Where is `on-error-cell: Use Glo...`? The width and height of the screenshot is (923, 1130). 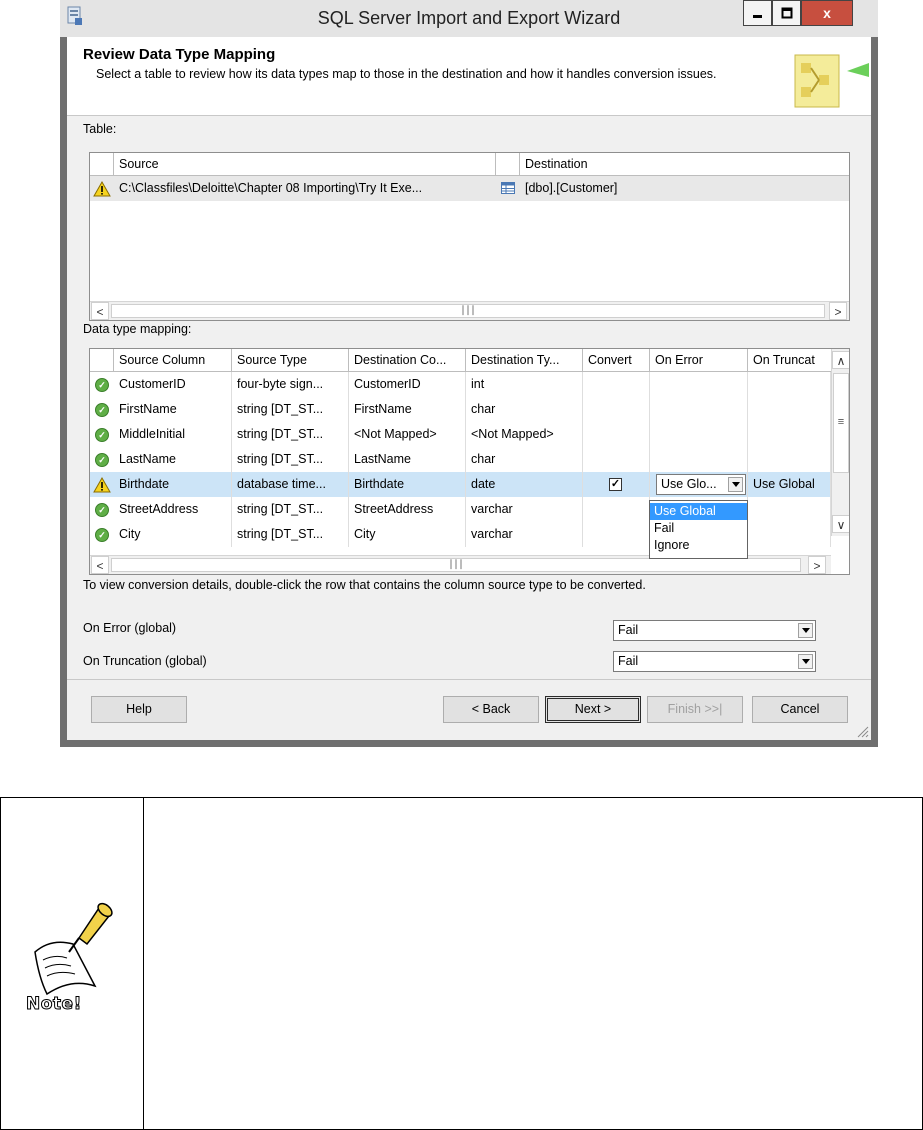 on-error-cell: Use Glo... is located at coordinates (699, 484).